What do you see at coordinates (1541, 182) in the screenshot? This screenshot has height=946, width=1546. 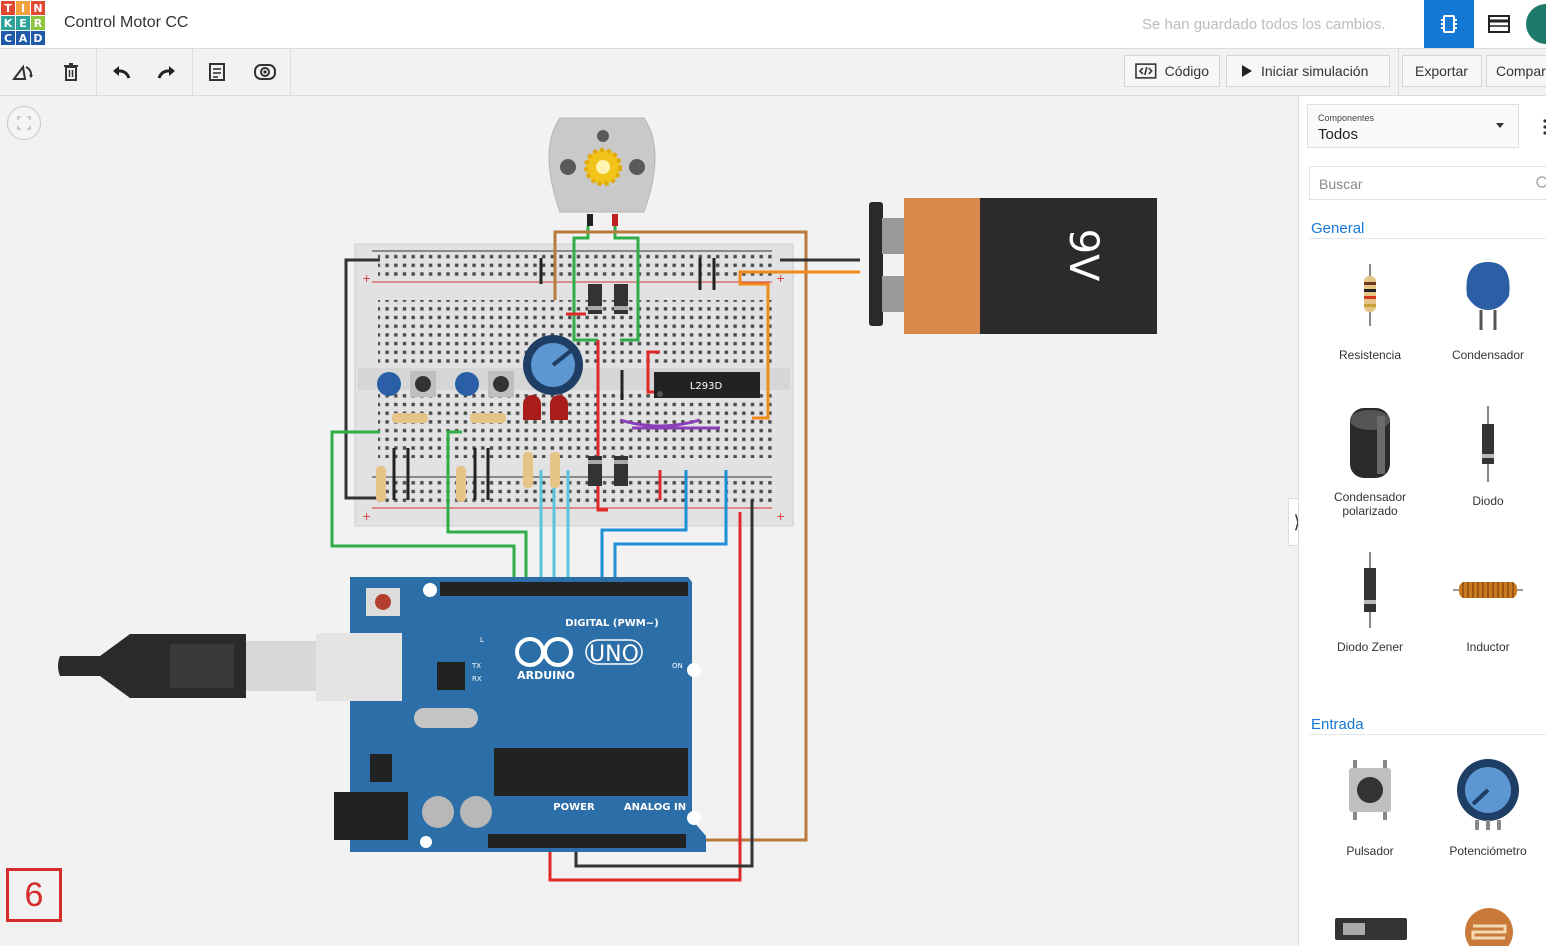 I see `search-icon` at bounding box center [1541, 182].